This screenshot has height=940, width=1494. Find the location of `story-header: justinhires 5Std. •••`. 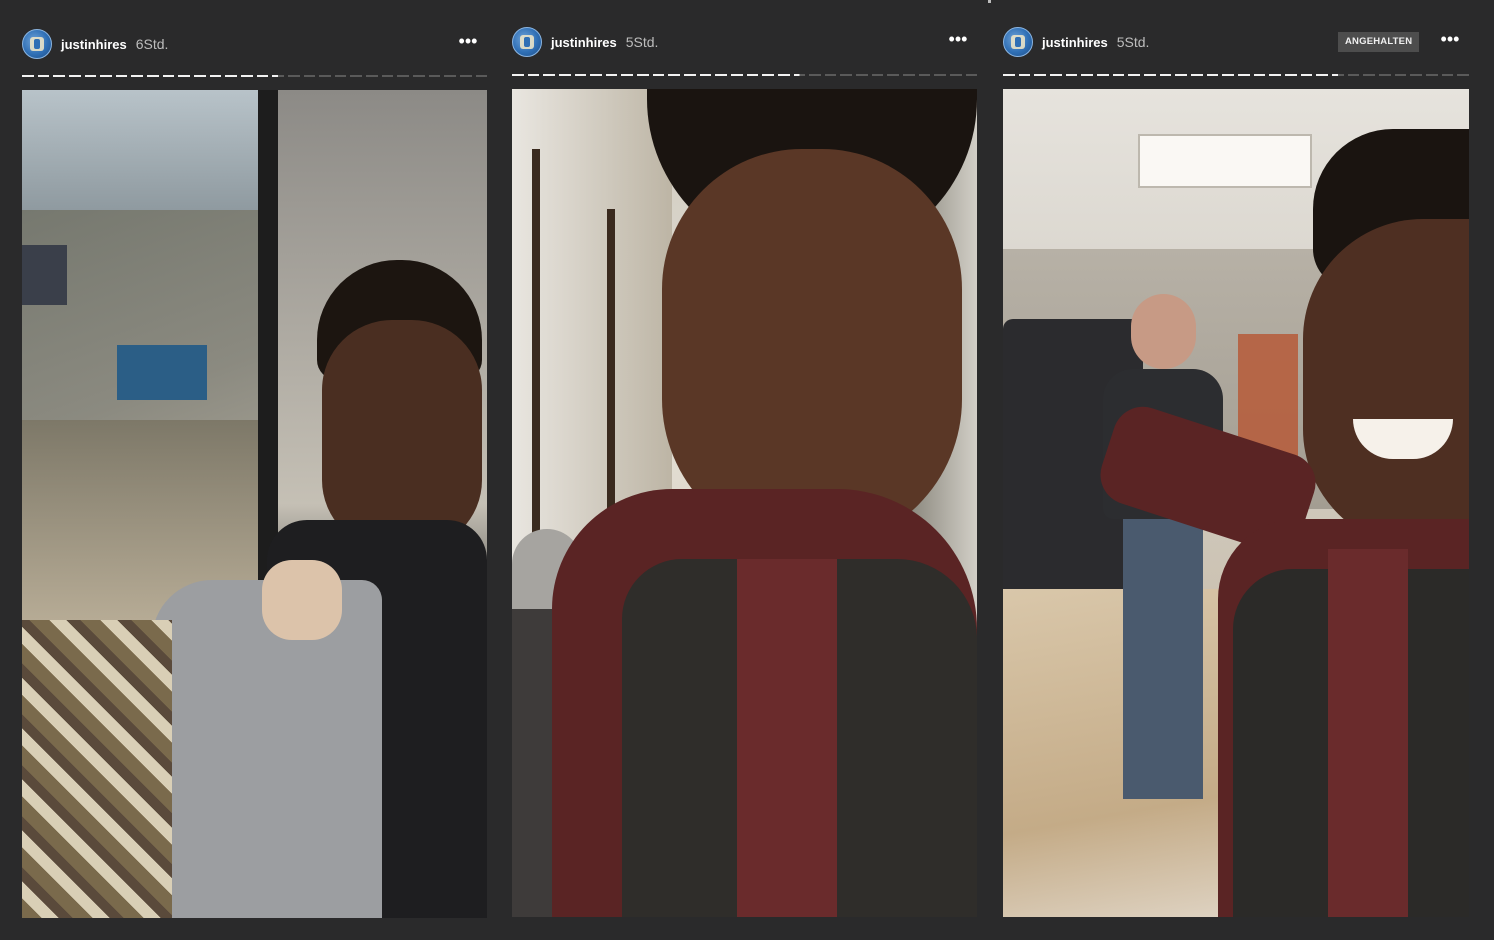

story-header: justinhires 5Std. ••• is located at coordinates (744, 42).